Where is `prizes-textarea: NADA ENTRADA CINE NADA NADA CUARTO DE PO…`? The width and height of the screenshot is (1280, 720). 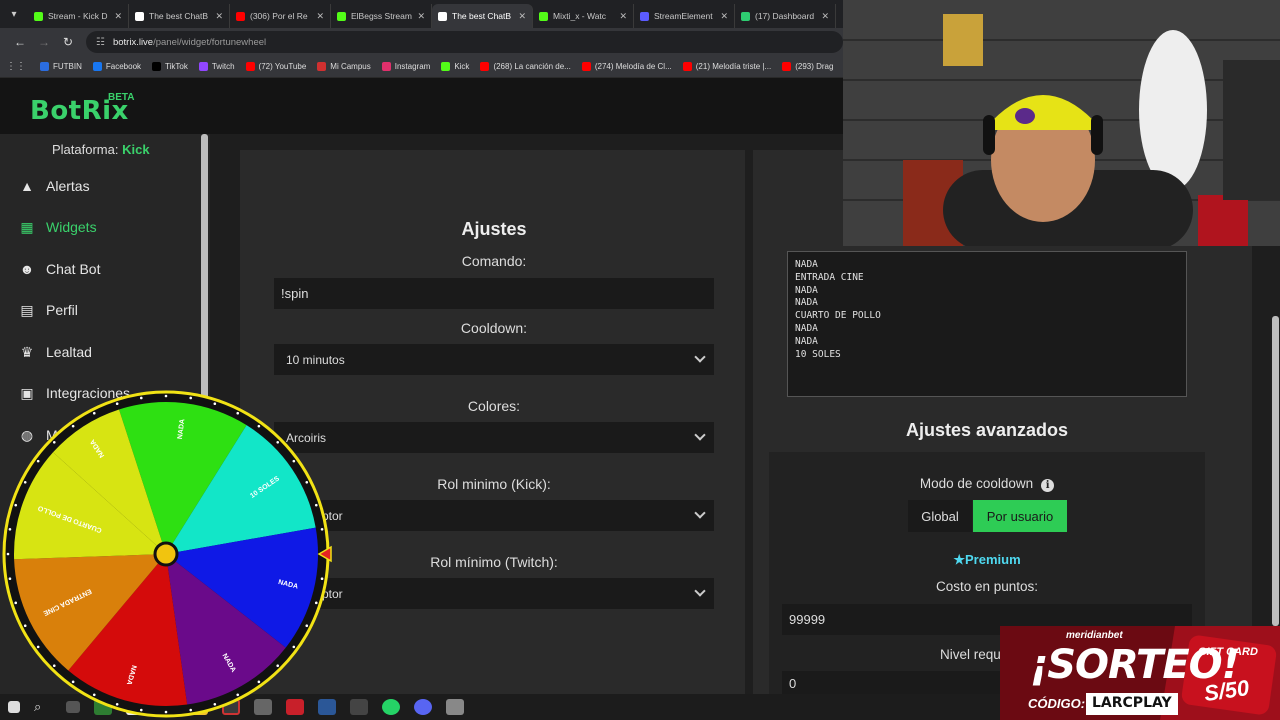 prizes-textarea: NADA ENTRADA CINE NADA NADA CUARTO DE PO… is located at coordinates (987, 324).